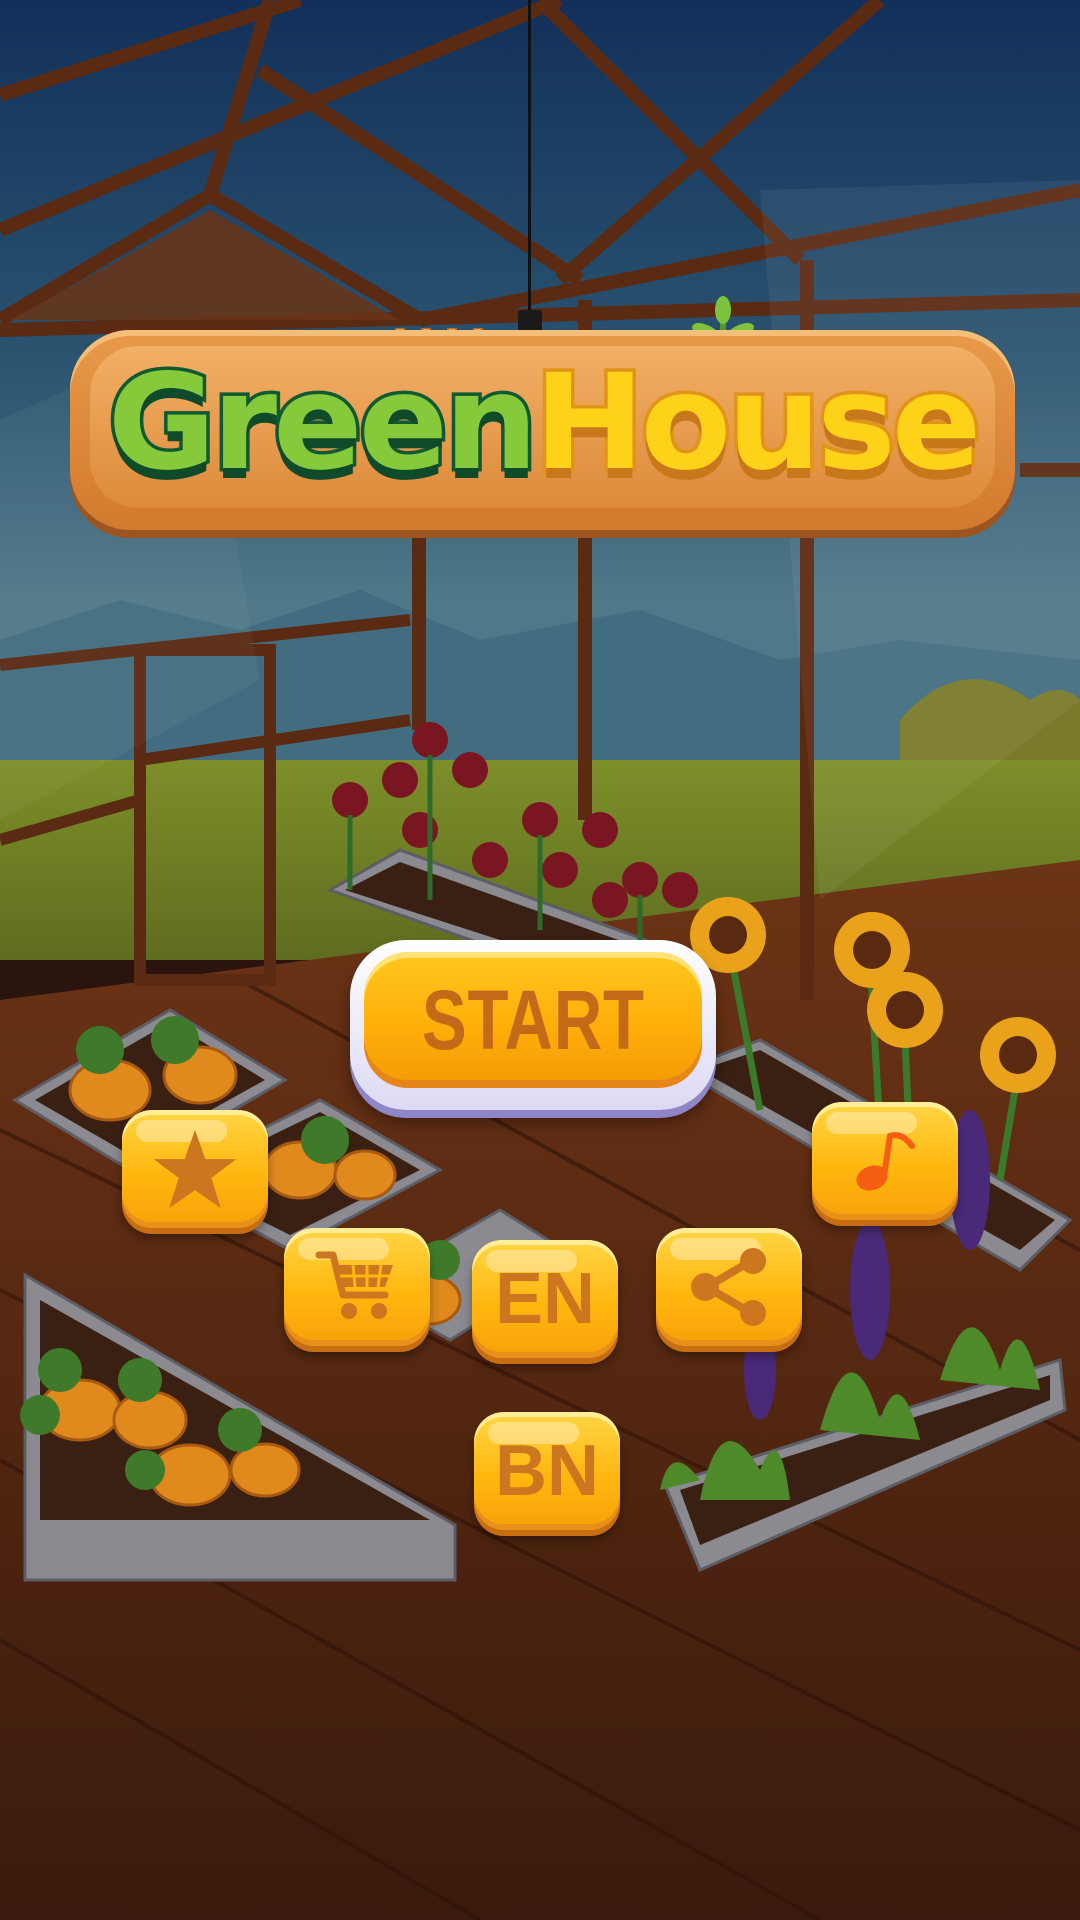  Describe the element at coordinates (354, 1285) in the screenshot. I see `shopping-cart-icon` at that location.